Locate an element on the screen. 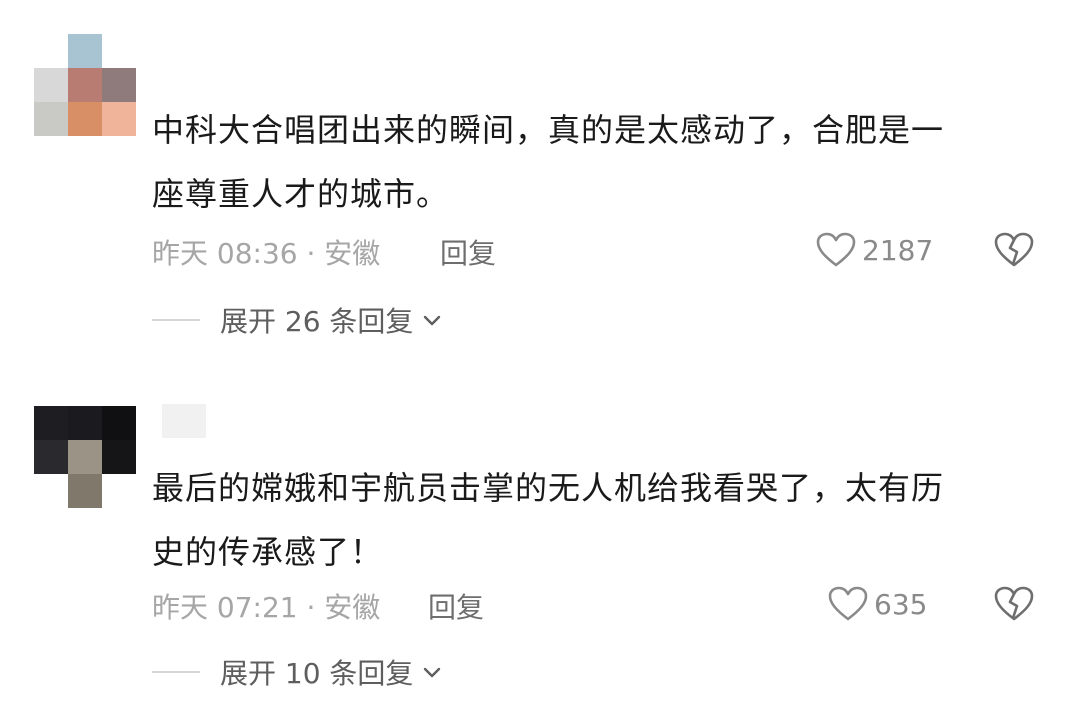 The image size is (1080, 708). username-blur is located at coordinates (184, 421).